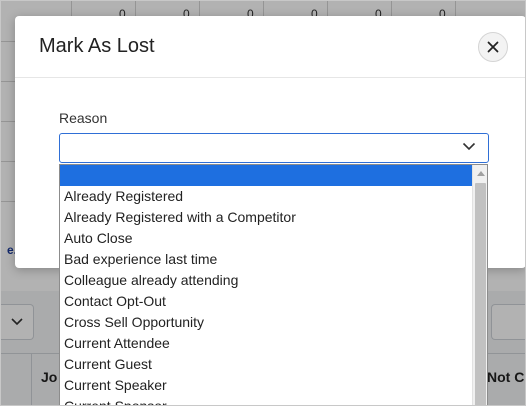 The height and width of the screenshot is (406, 526). Describe the element at coordinates (266, 385) in the screenshot. I see `dropdown-option: Current Speaker` at that location.